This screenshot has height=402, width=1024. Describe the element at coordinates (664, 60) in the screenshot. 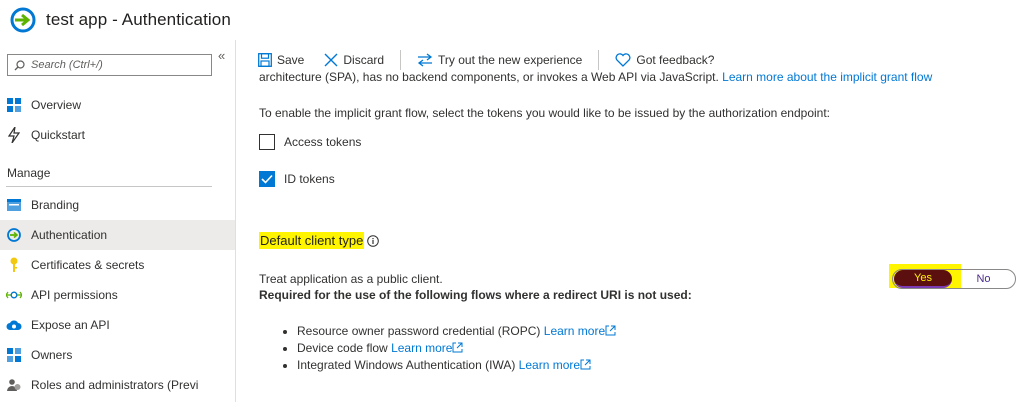

I see `feedback-button: Got feedback?` at that location.